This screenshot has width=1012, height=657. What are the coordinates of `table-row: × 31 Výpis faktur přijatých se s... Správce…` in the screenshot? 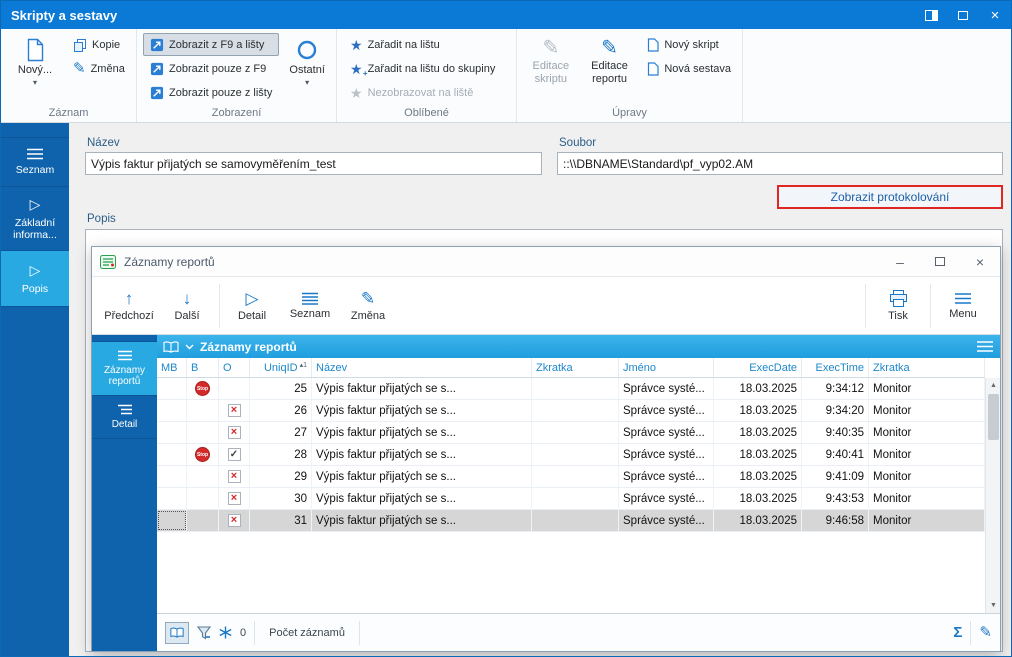 It's located at (571, 521).